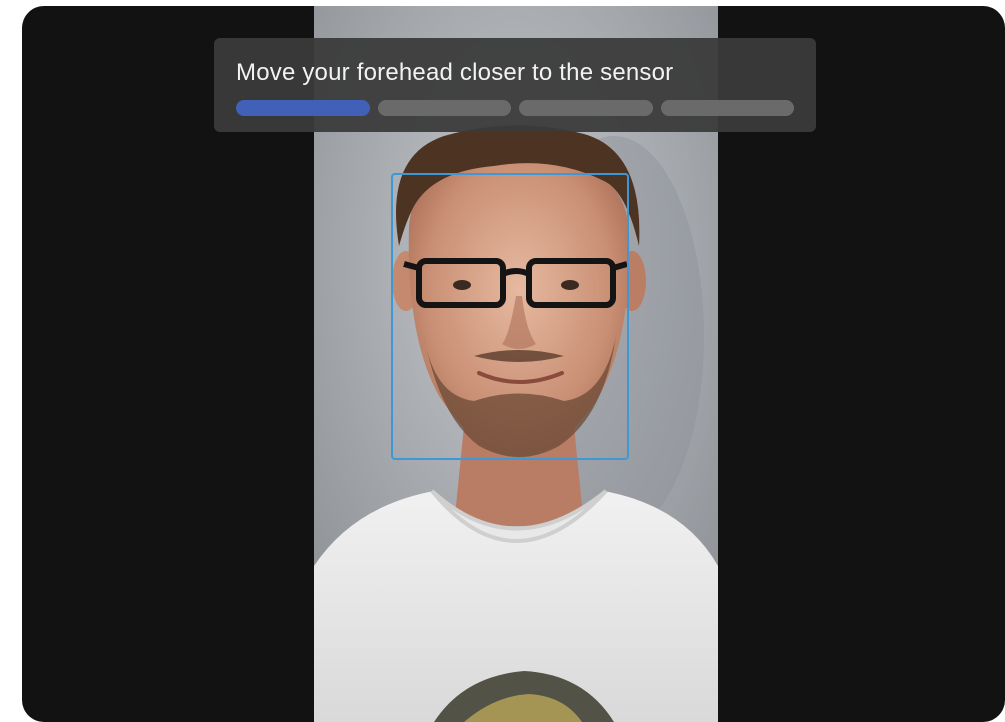 Image resolution: width=1005 pixels, height=722 pixels. I want to click on progress-indicator, so click(515, 108).